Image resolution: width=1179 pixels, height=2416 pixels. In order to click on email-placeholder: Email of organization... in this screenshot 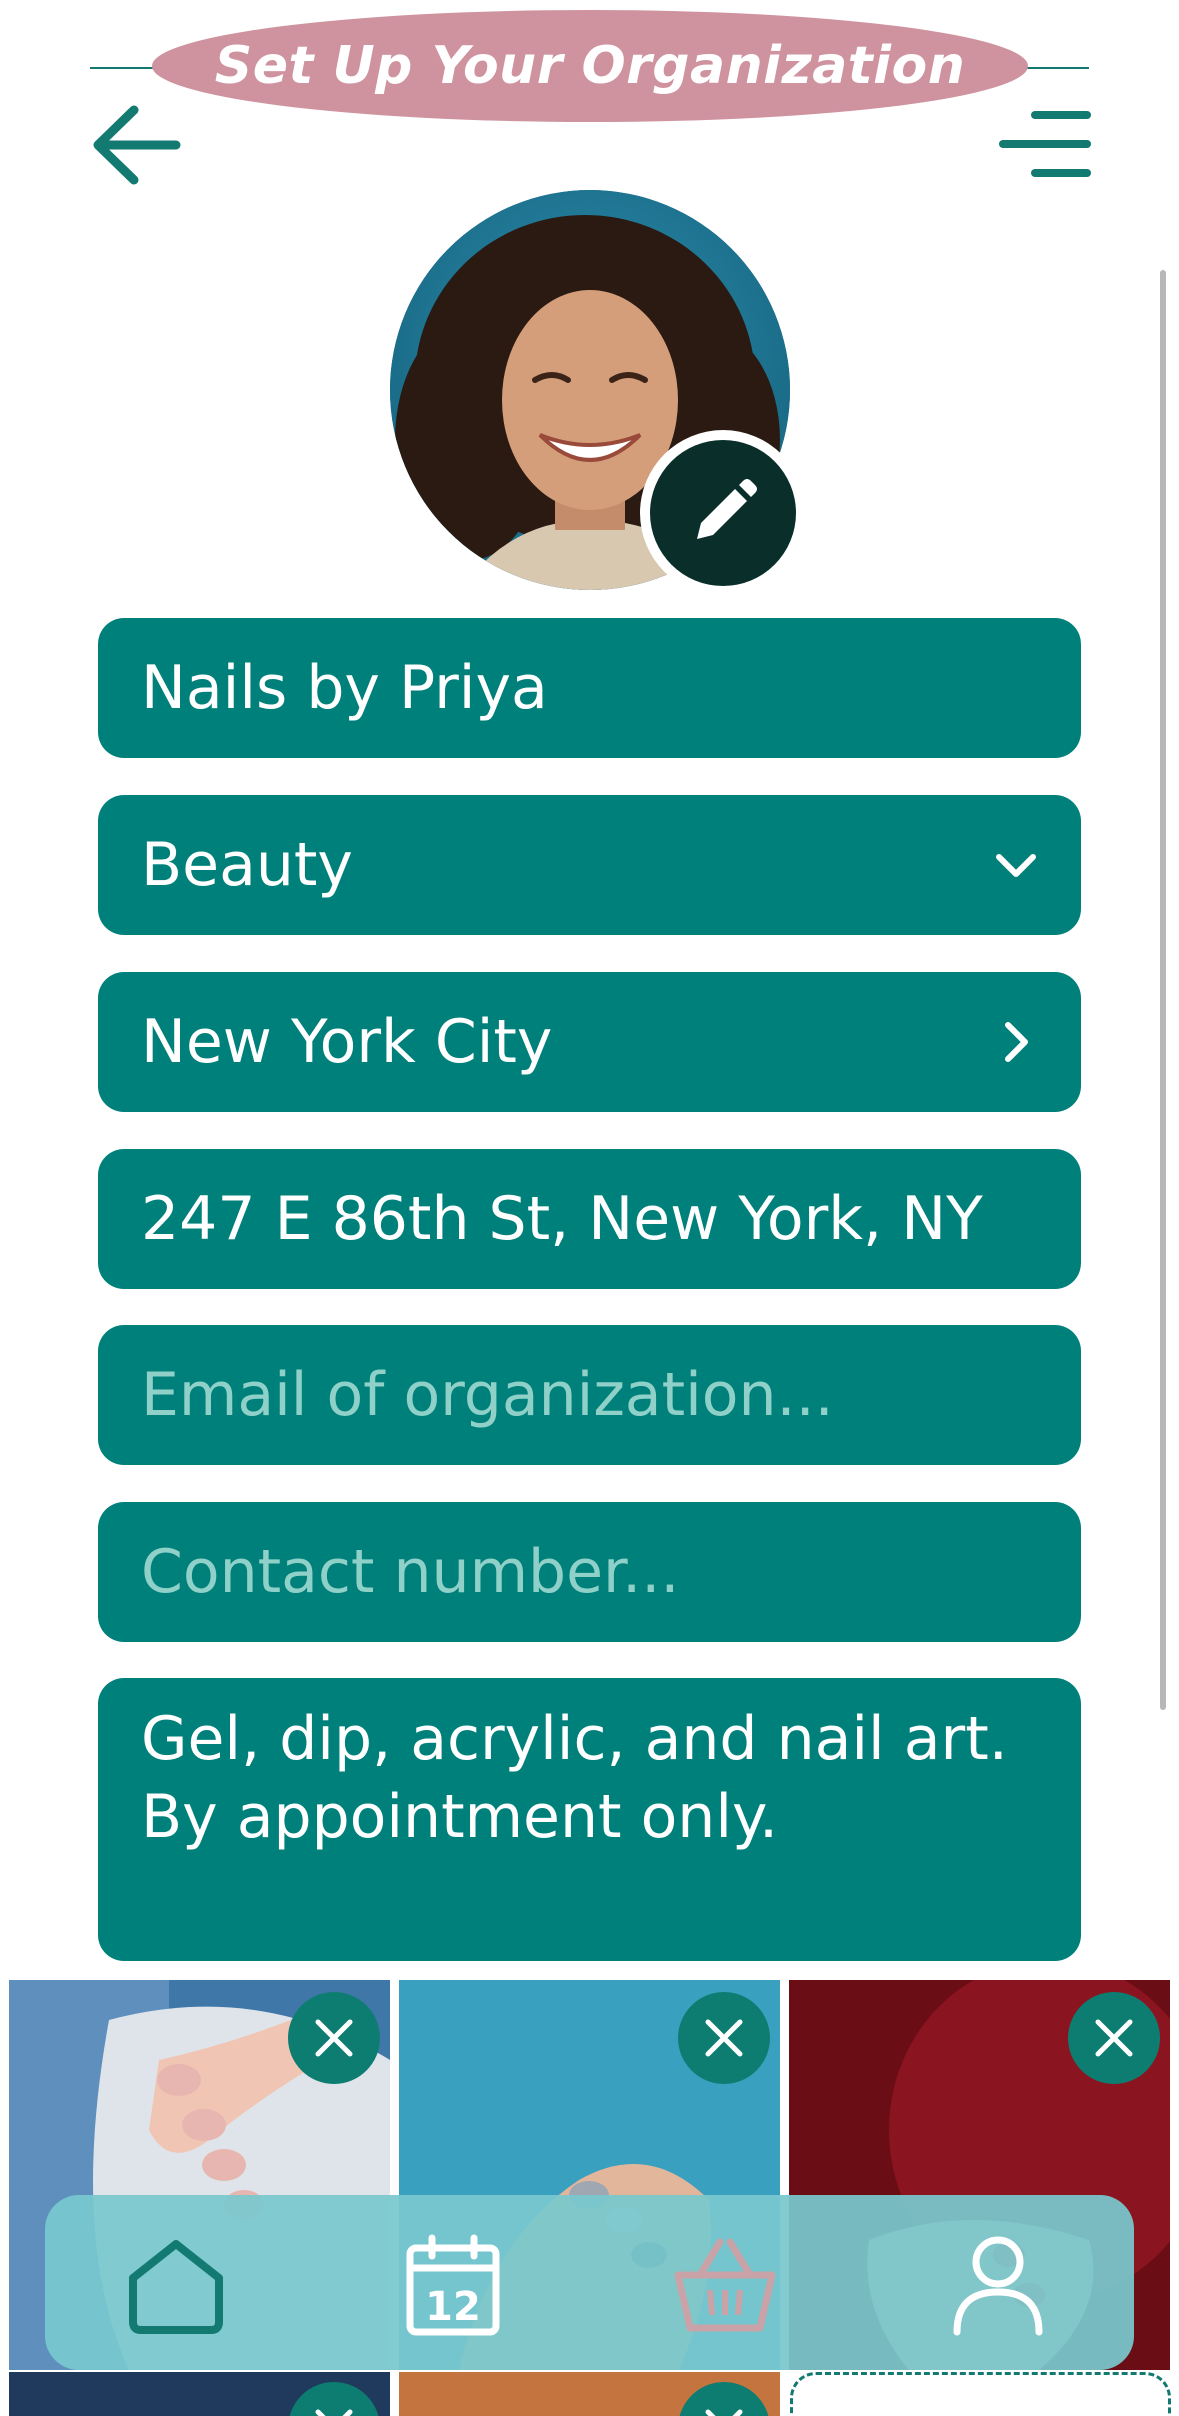, I will do `click(487, 1395)`.